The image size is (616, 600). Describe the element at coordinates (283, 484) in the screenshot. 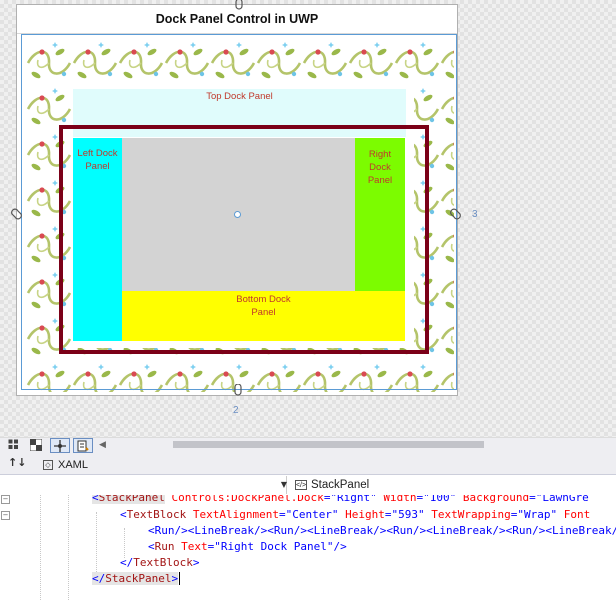

I see `chevron-down-icon: ▼` at that location.